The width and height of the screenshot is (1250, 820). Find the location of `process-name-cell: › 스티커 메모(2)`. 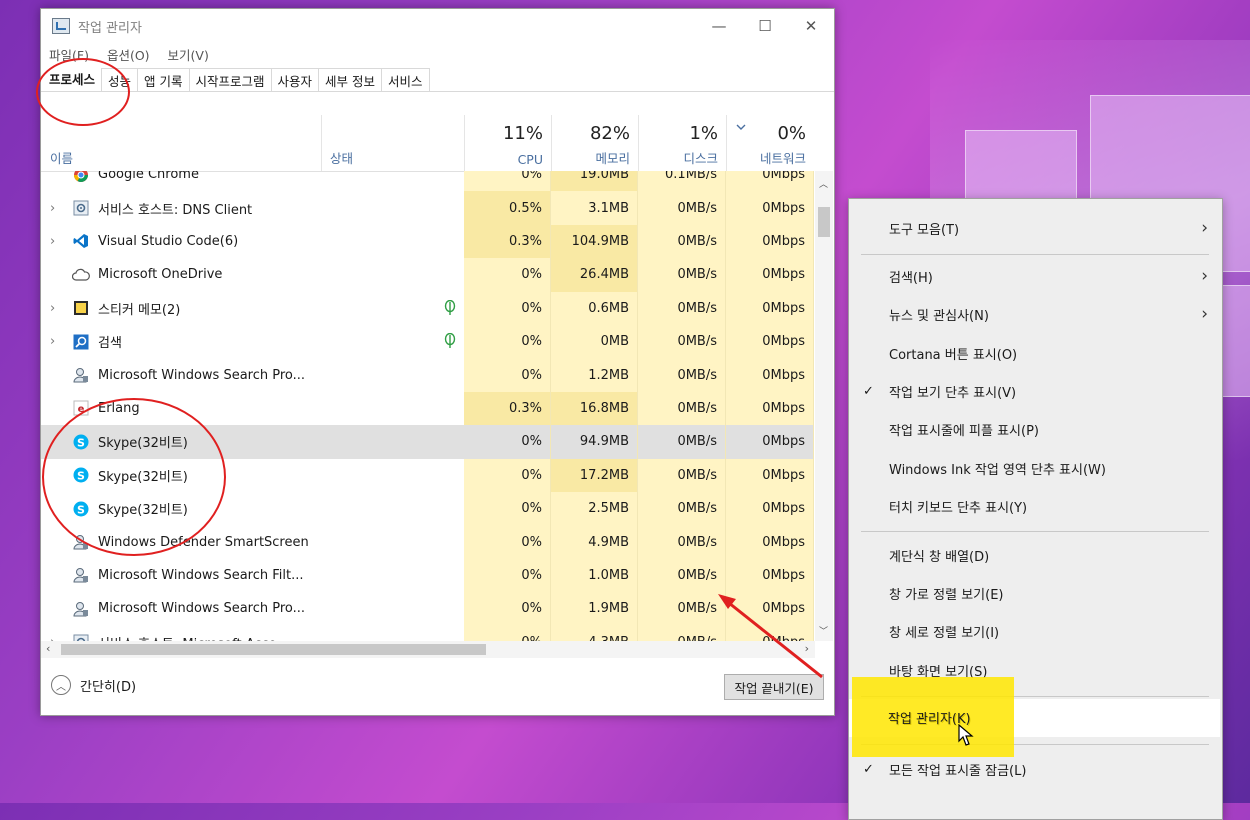

process-name-cell: › 스티커 메모(2) is located at coordinates (252, 308).